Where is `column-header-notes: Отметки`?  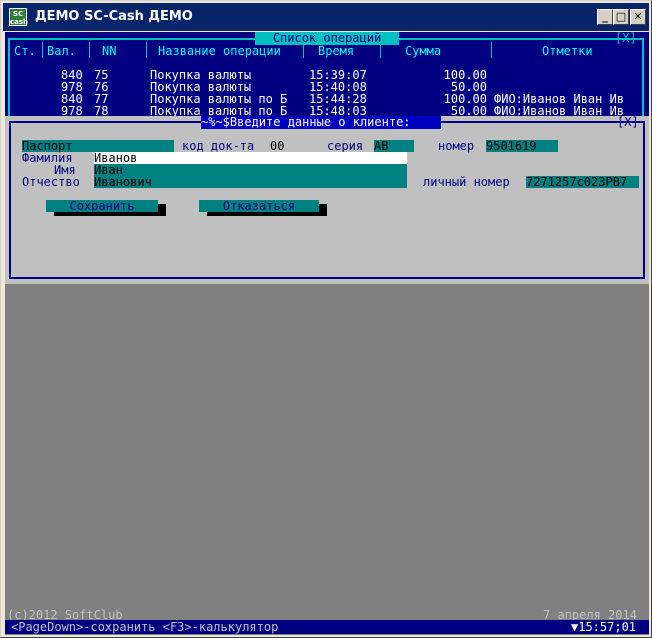
column-header-notes: Отметки is located at coordinates (567, 51).